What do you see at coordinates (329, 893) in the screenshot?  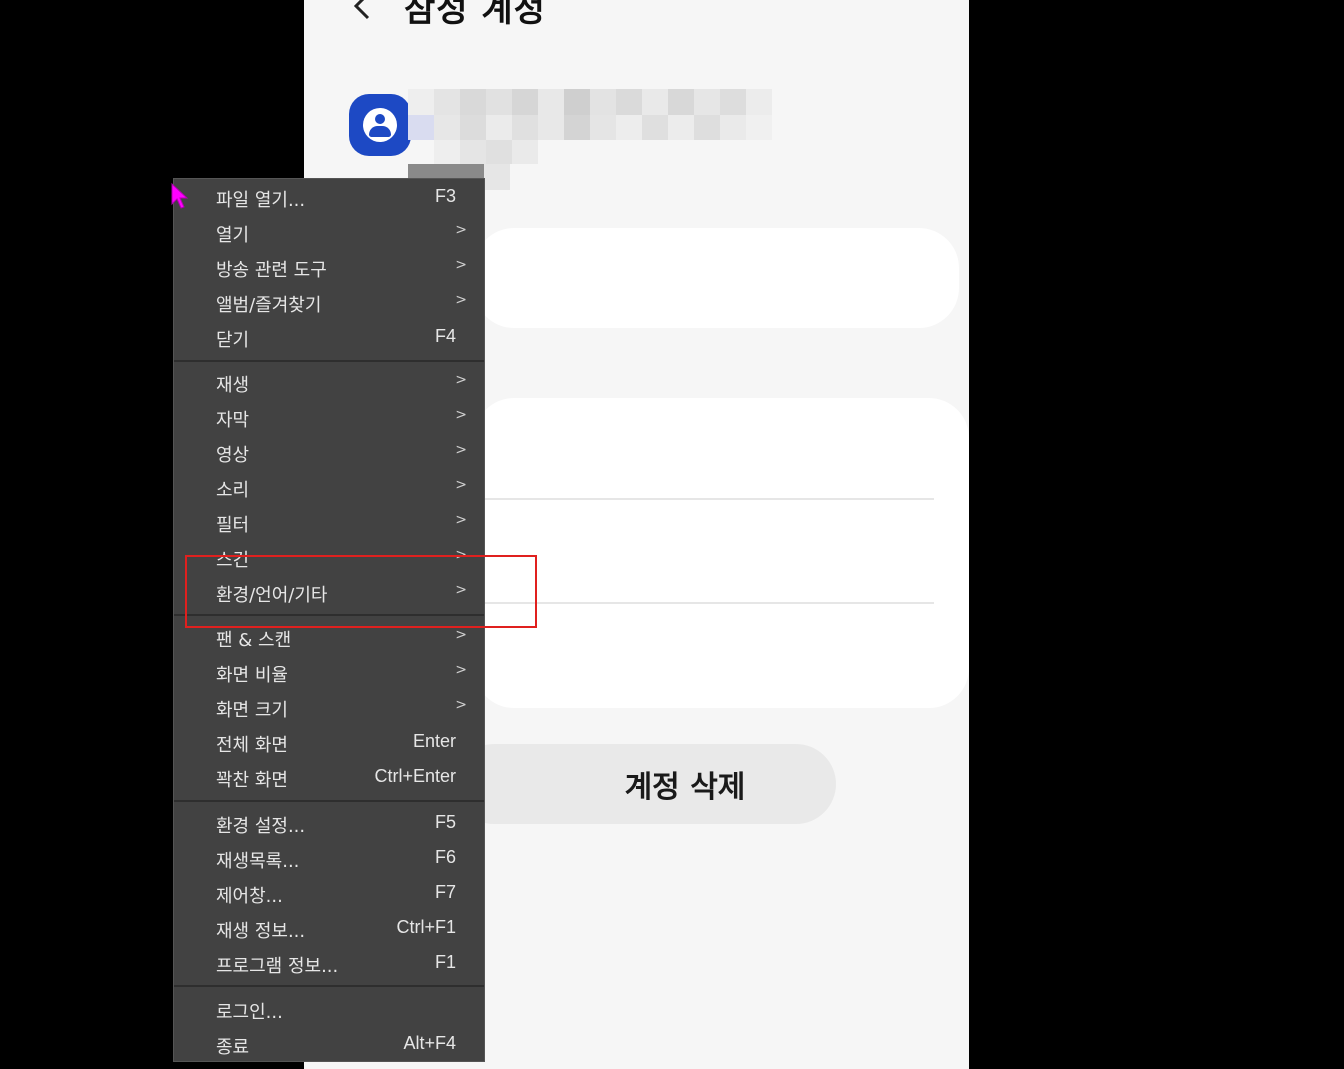 I see `menu-item: 제어창... F7` at bounding box center [329, 893].